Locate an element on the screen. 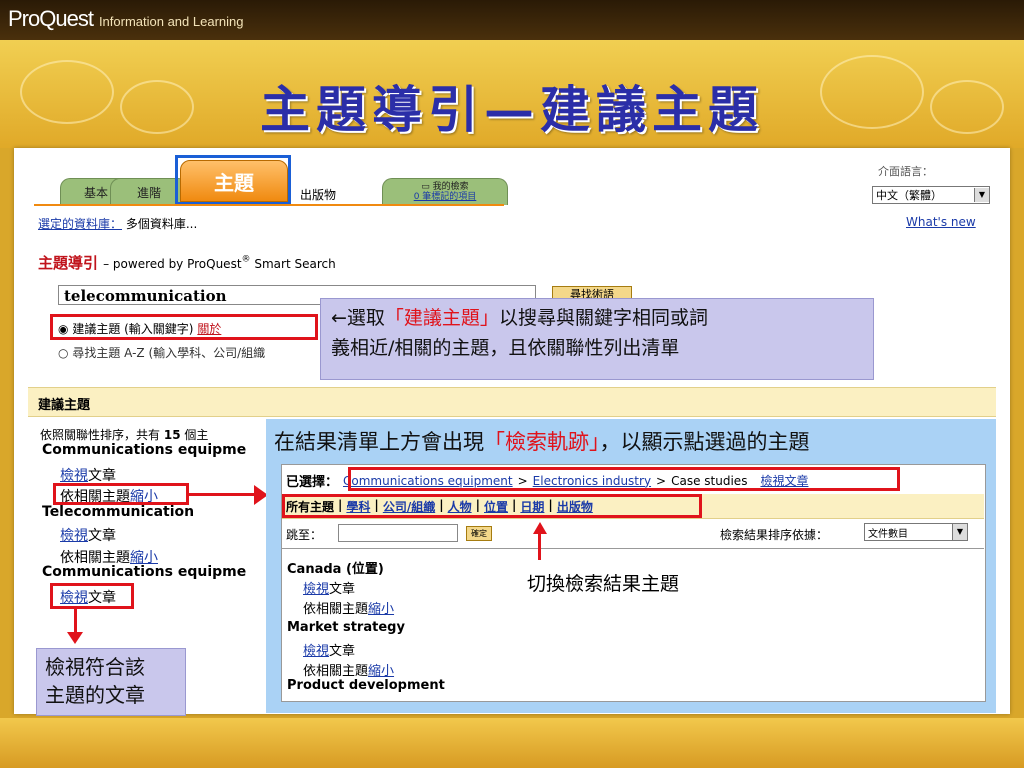 This screenshot has width=1024, height=768. inner-result-title-3: Product development is located at coordinates (366, 685).